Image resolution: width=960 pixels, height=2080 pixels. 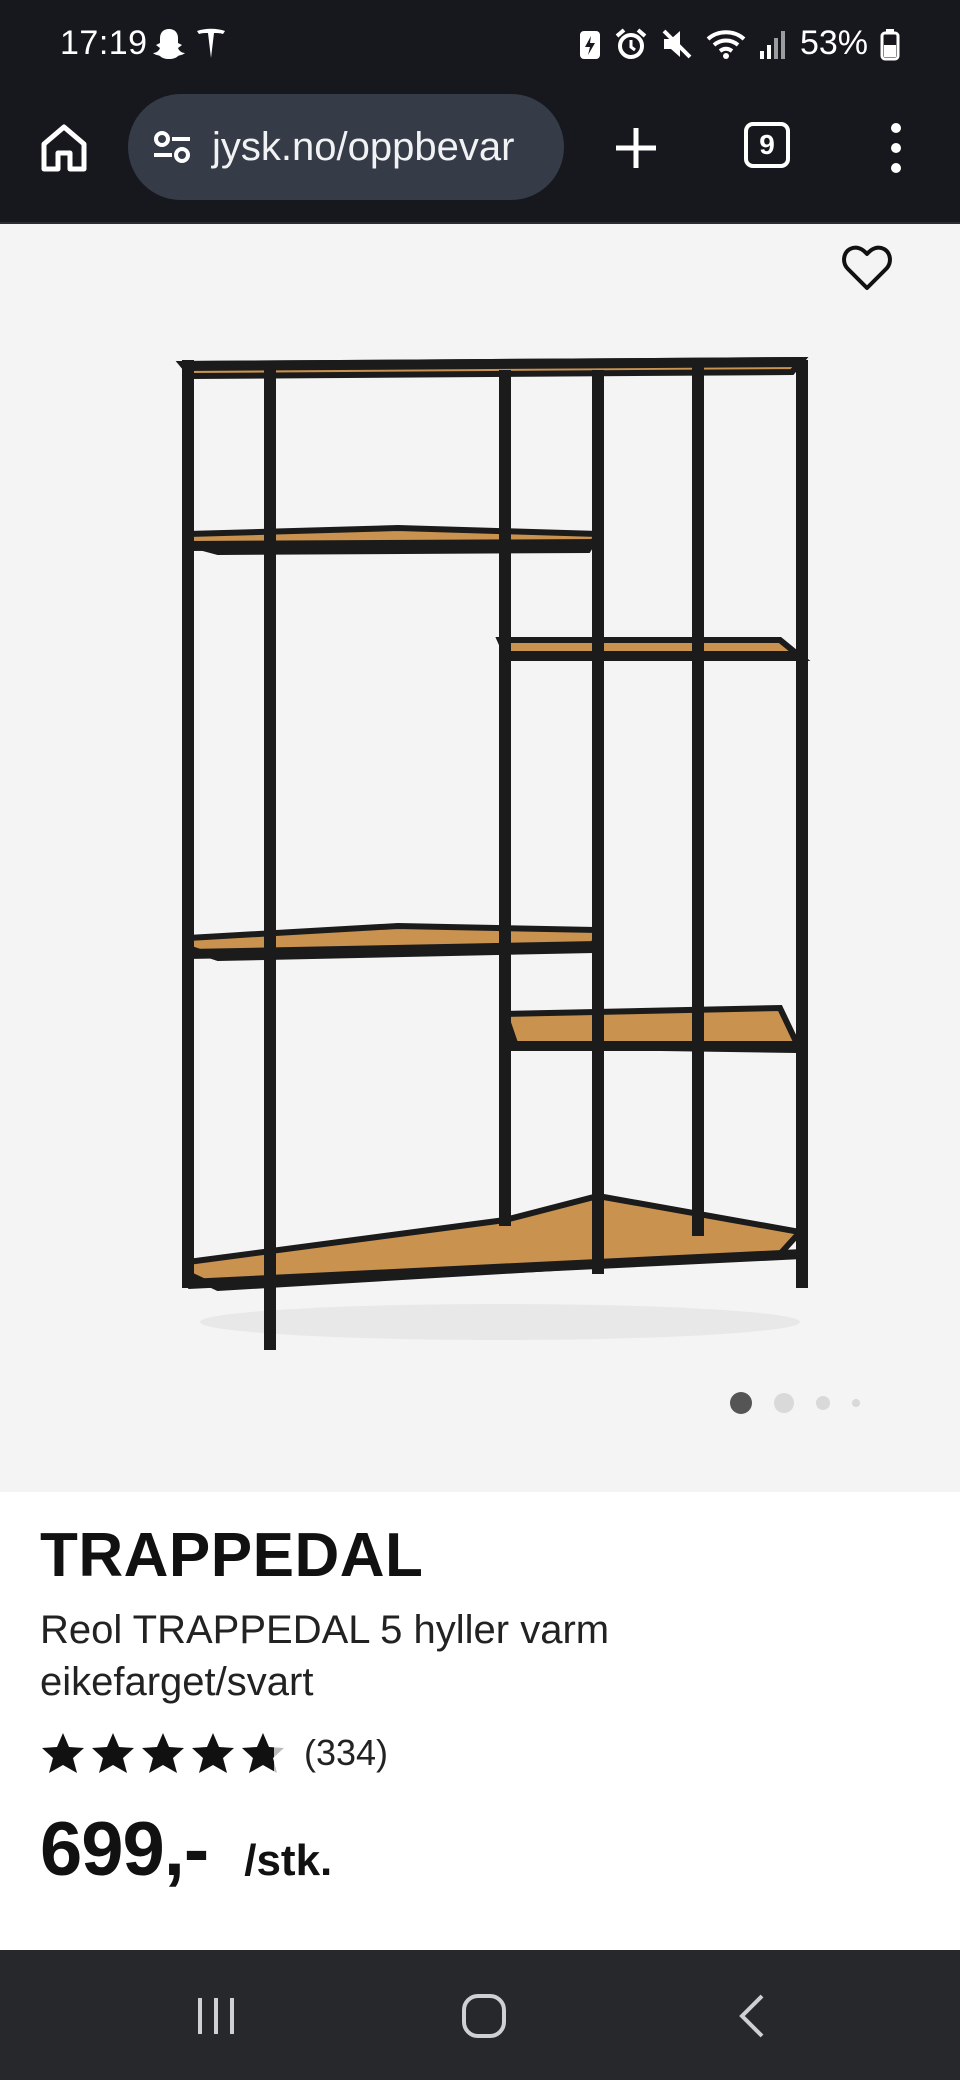 I want to click on gallery-pagination, so click(x=795, y=1403).